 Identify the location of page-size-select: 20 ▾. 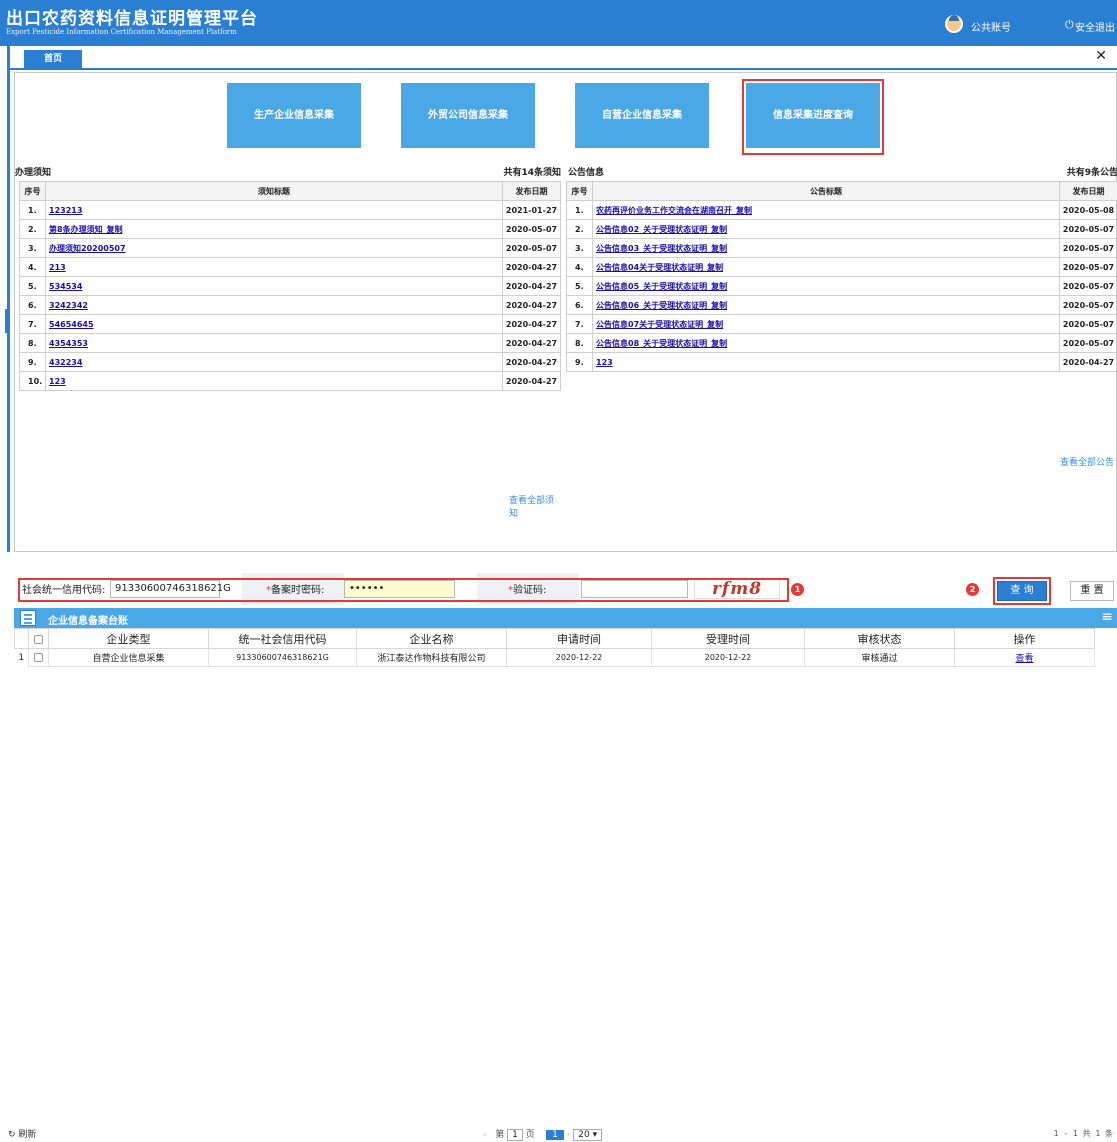
(588, 1135).